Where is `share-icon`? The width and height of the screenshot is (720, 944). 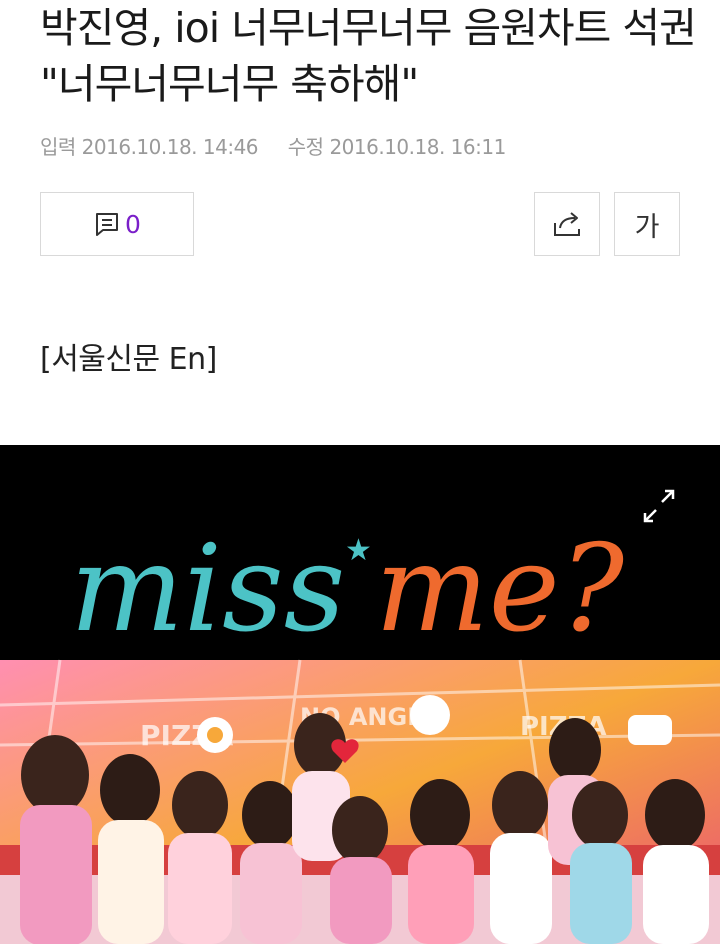
share-icon is located at coordinates (567, 224).